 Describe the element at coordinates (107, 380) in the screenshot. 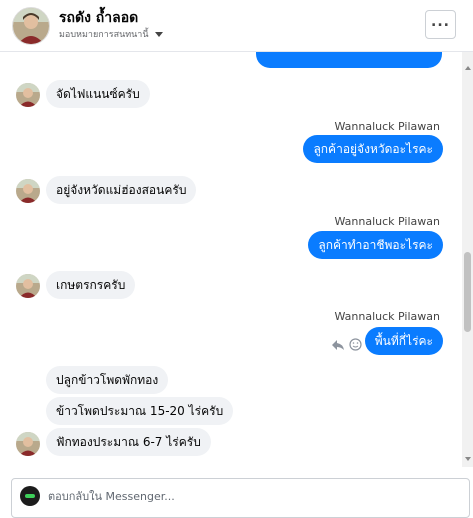

I see `message-bubble-incoming: ปลูกข้าวโพดพักทอง` at that location.